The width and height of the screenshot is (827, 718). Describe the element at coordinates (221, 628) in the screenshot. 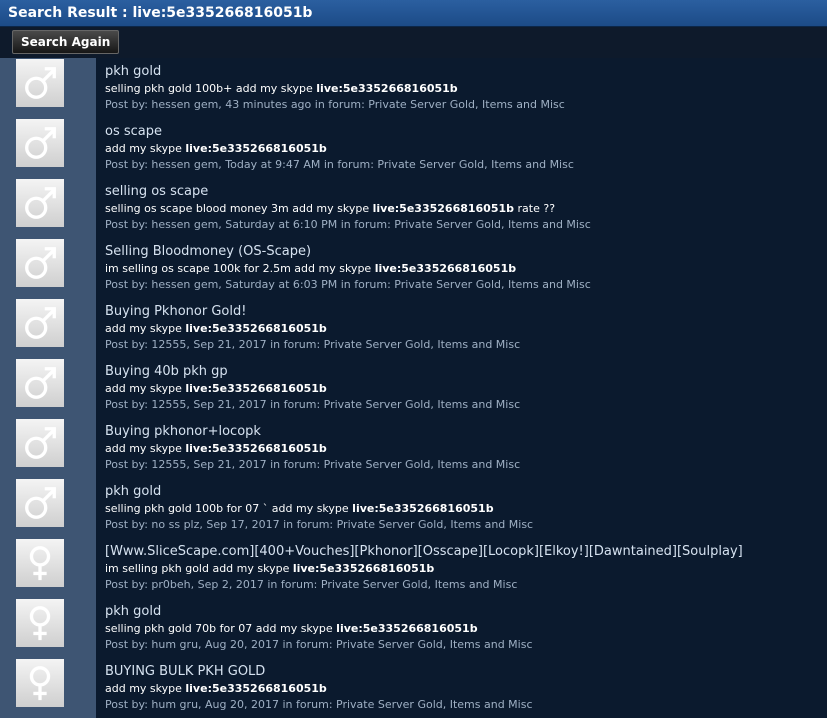

I see `snippet-text: selling pkh gold 70b for 07 add my skype` at that location.